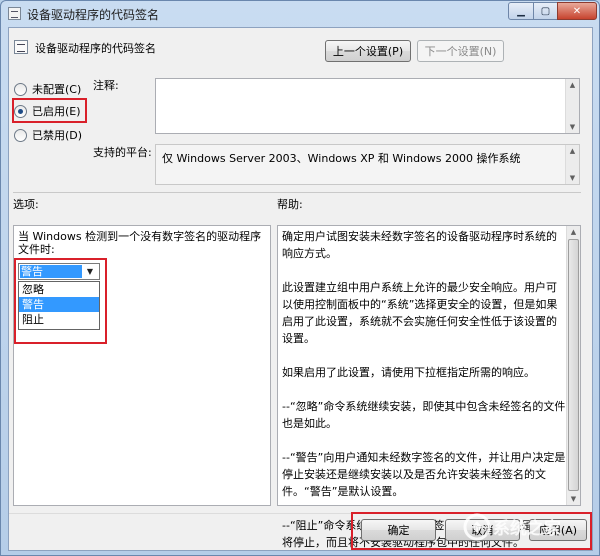 The width and height of the screenshot is (600, 556). I want to click on close-icon: ✕, so click(577, 11).